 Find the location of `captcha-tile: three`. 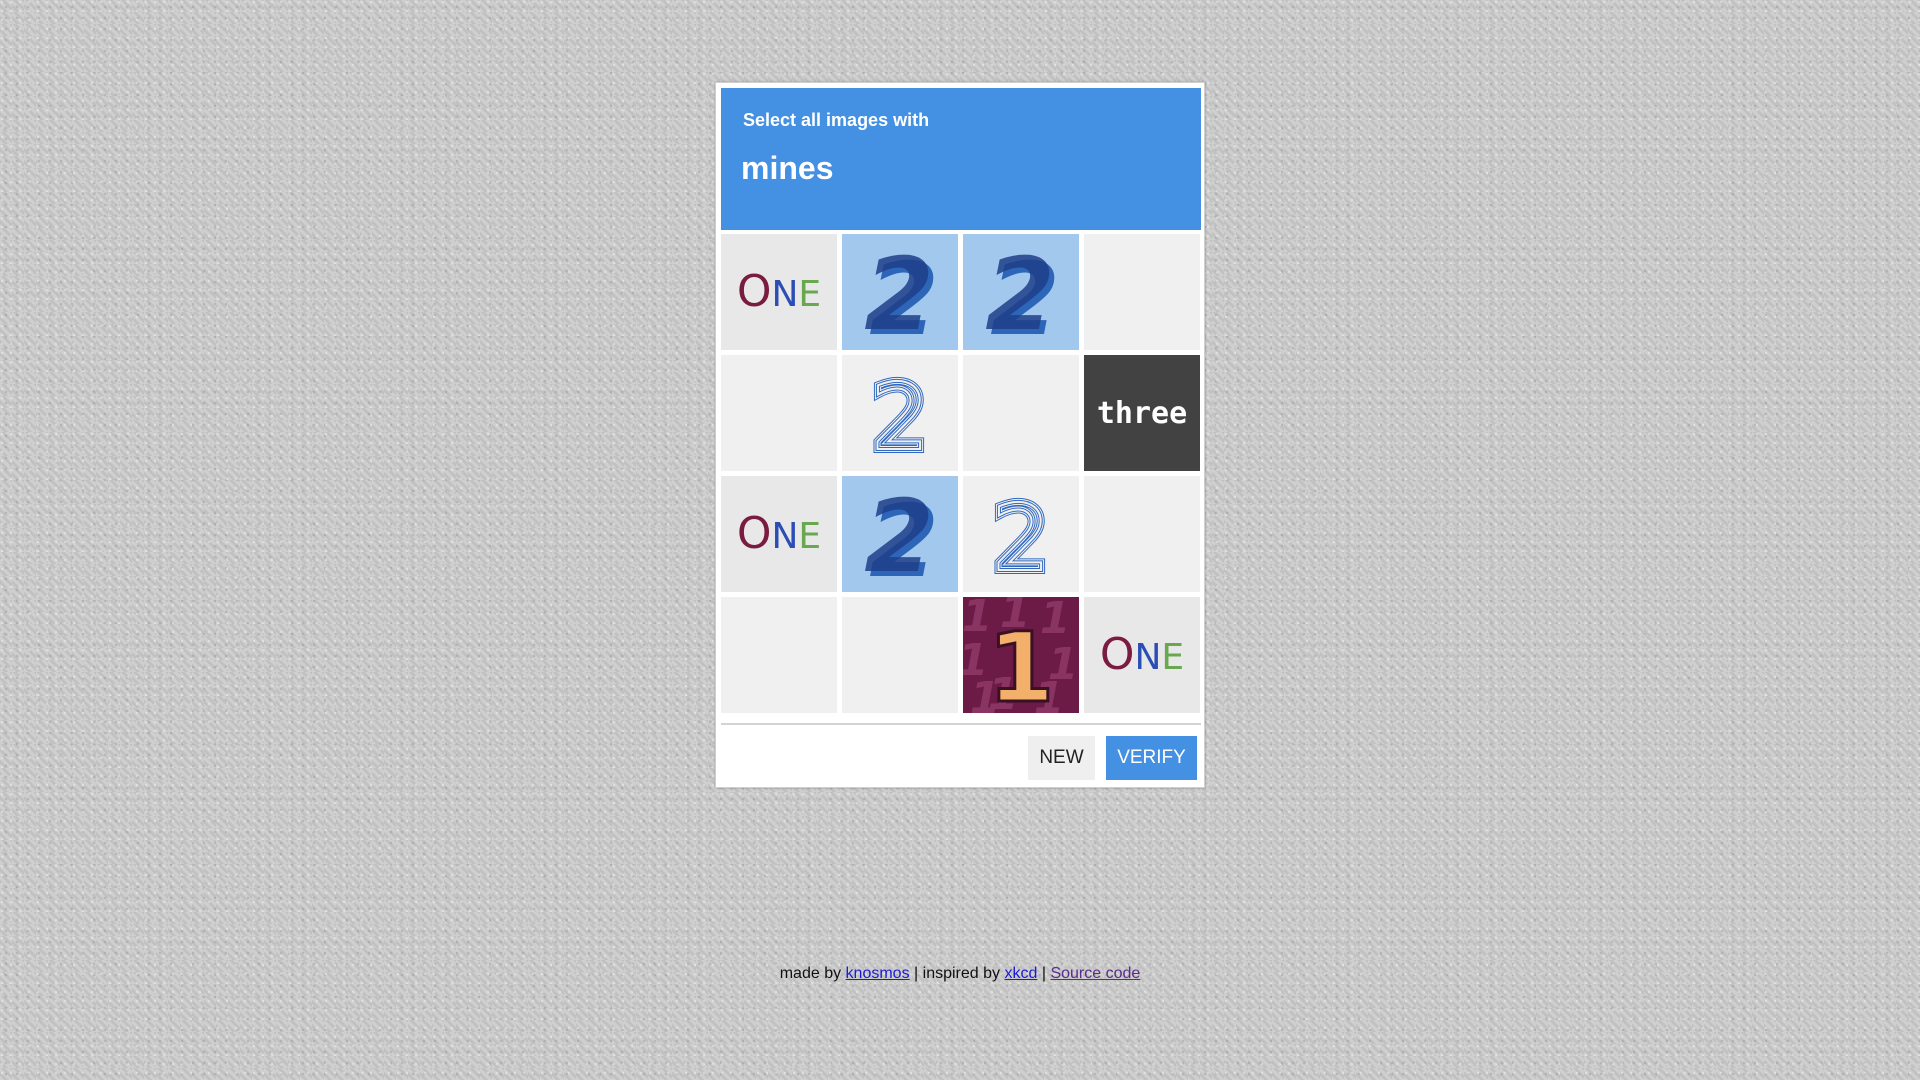

captcha-tile: three is located at coordinates (1142, 413).